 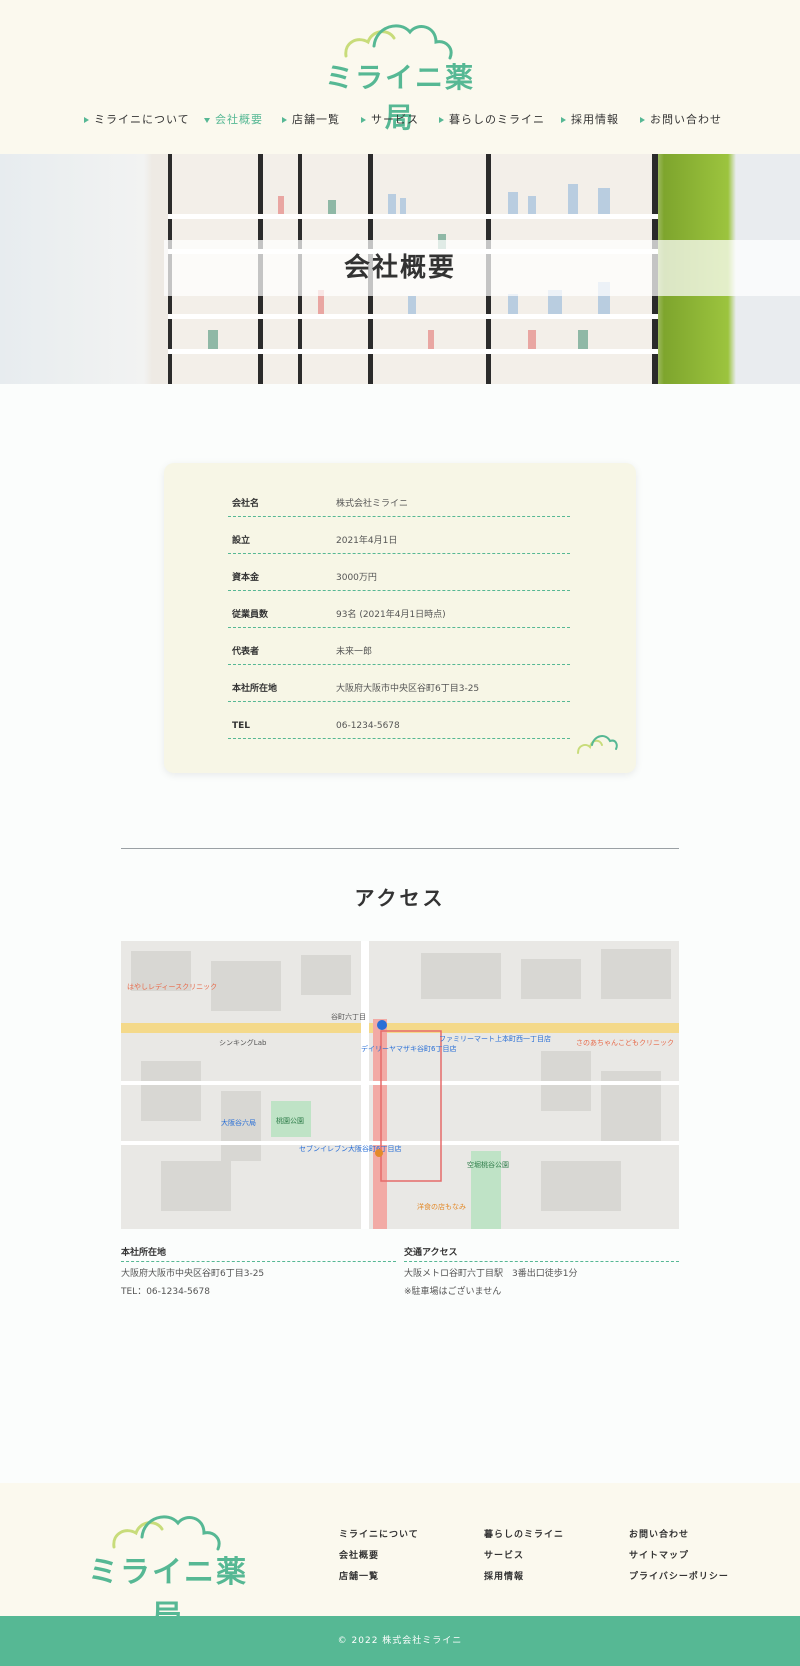 What do you see at coordinates (441, 1206) in the screenshot?
I see `map-label: 洋食の店もなみ` at bounding box center [441, 1206].